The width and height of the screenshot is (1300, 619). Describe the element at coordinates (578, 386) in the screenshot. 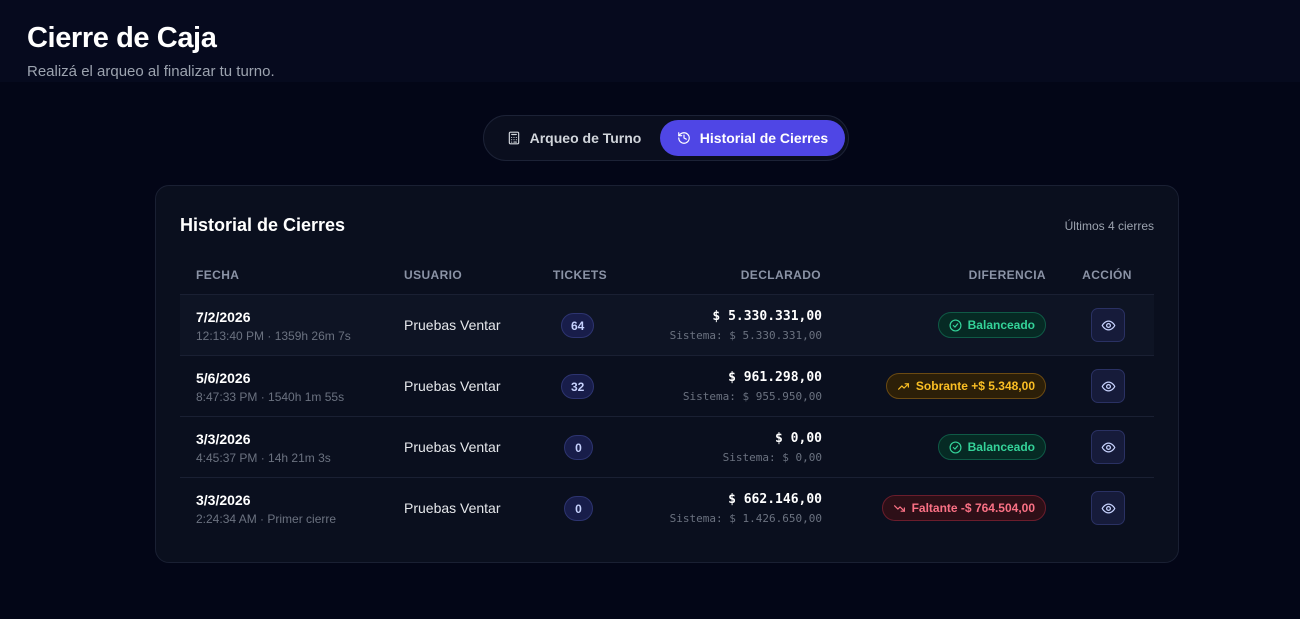

I see `ticket-count-badge: 32` at that location.